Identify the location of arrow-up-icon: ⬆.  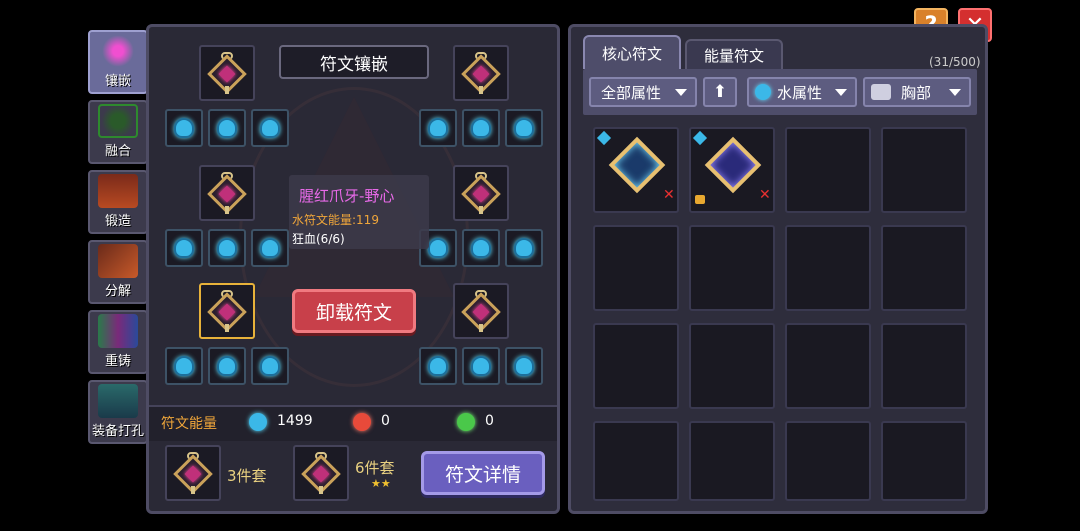
(720, 92).